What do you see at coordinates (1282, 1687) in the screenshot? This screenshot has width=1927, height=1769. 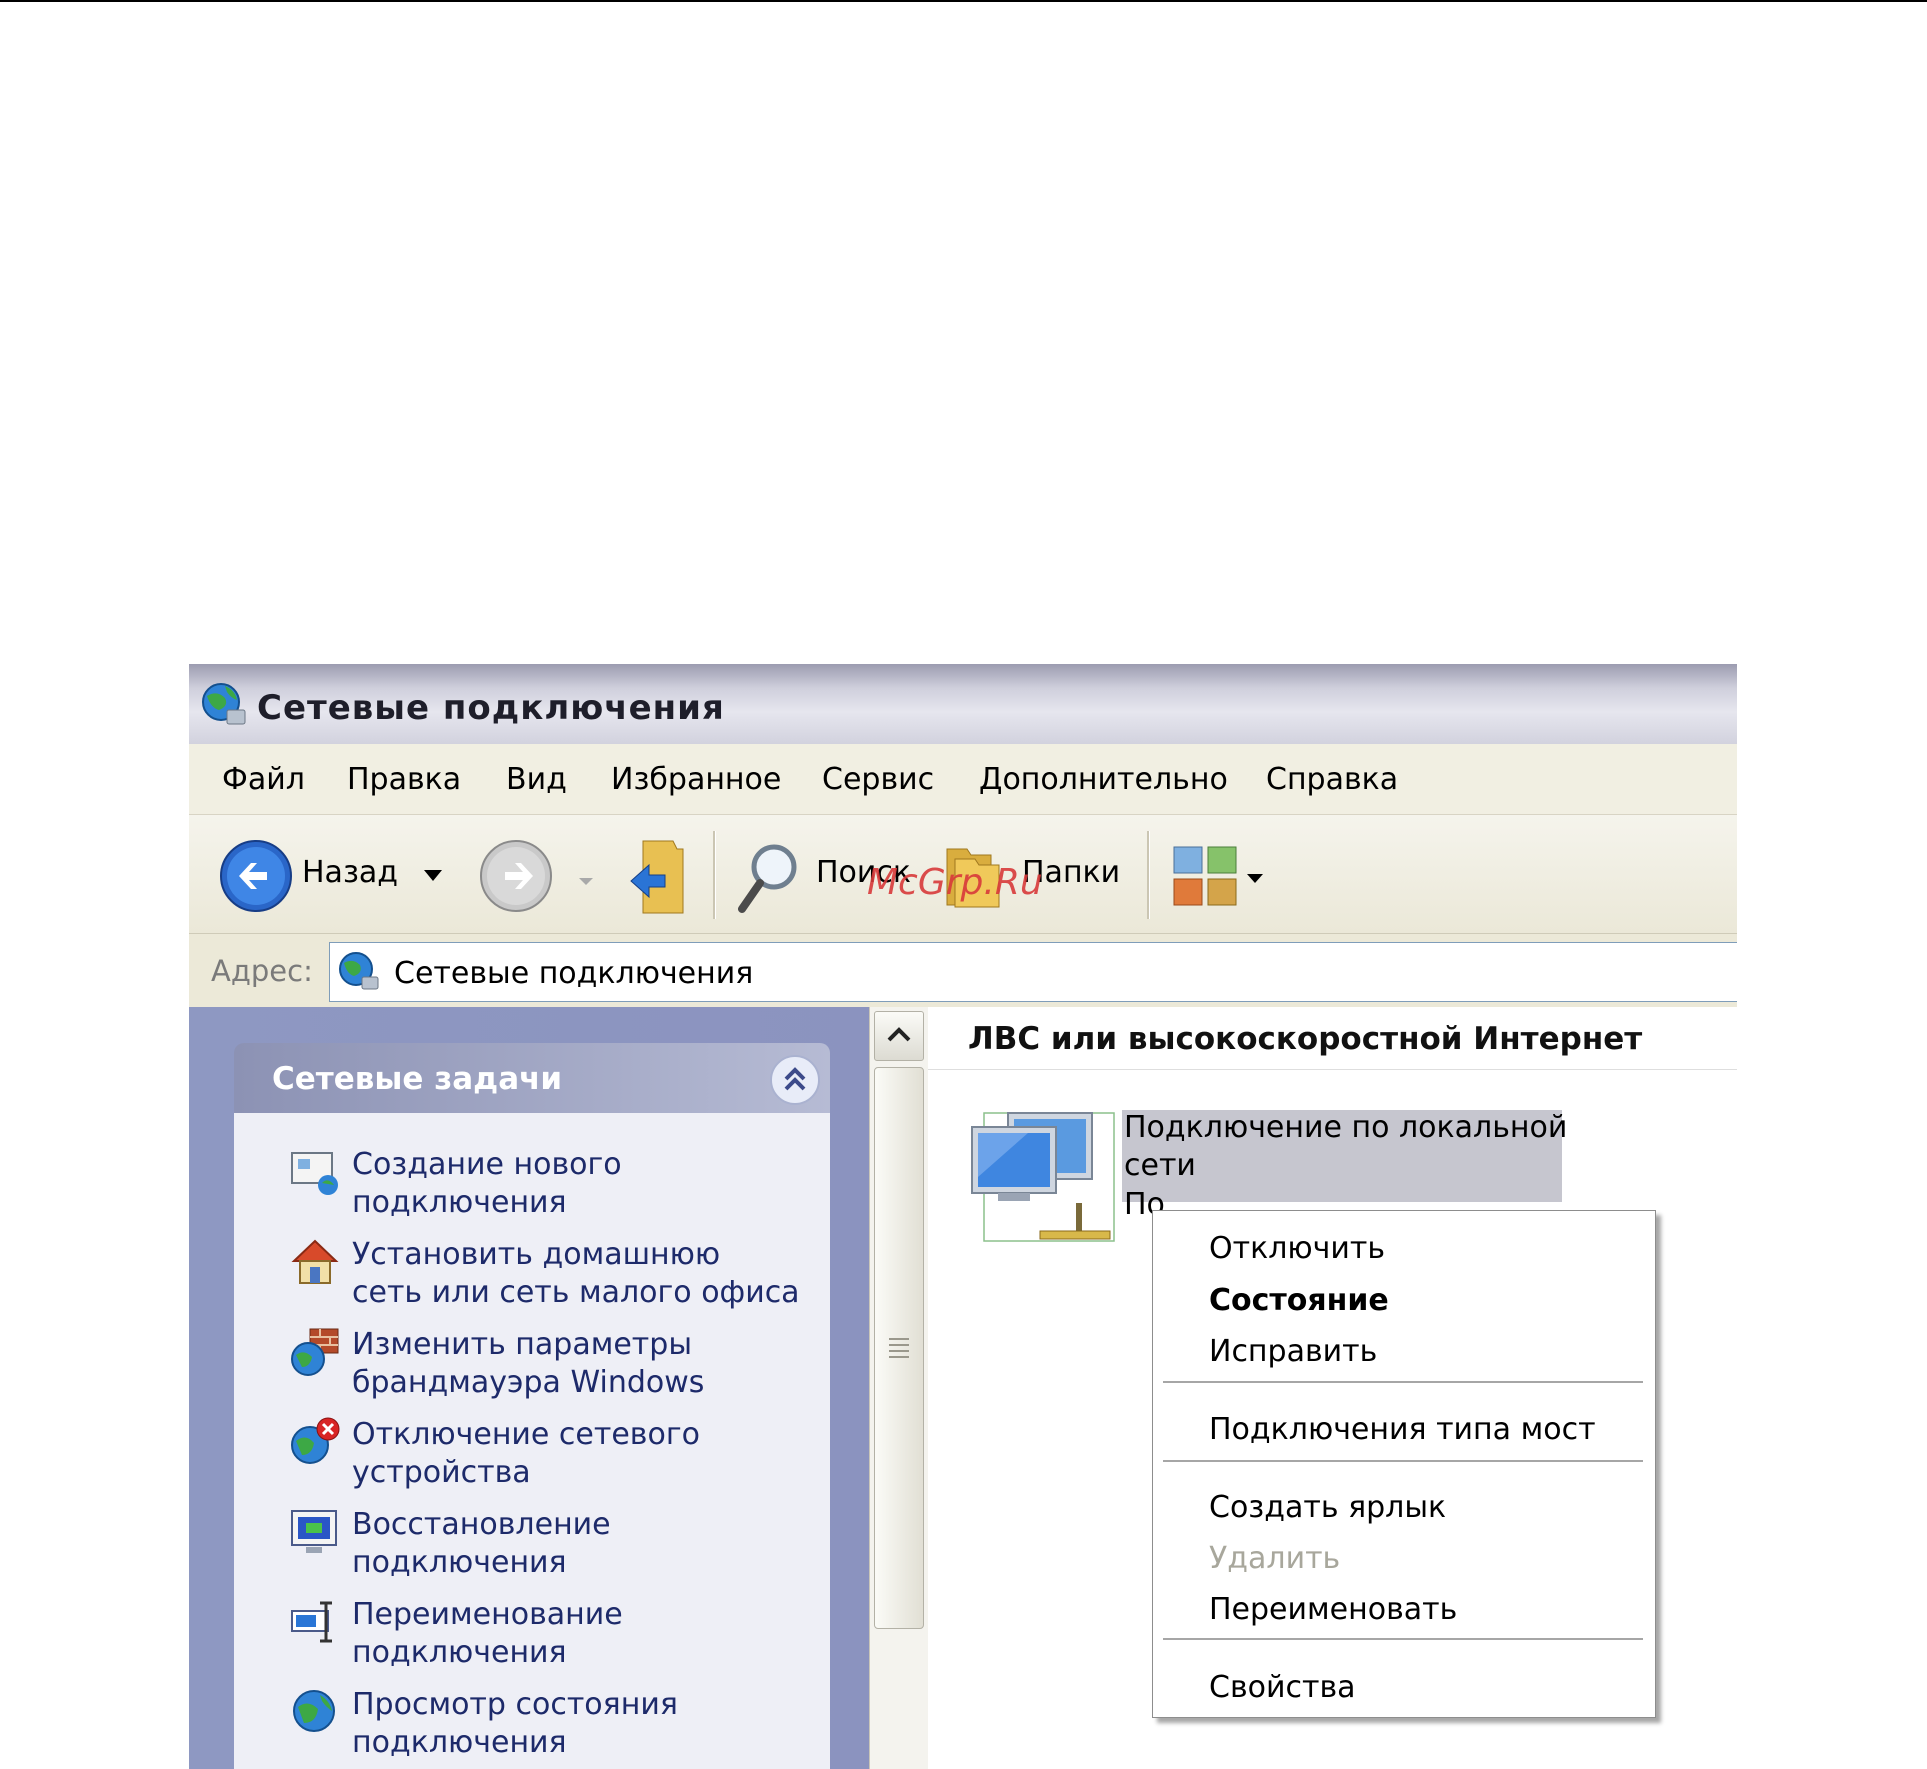 I see `ctx-properties: Свойства` at bounding box center [1282, 1687].